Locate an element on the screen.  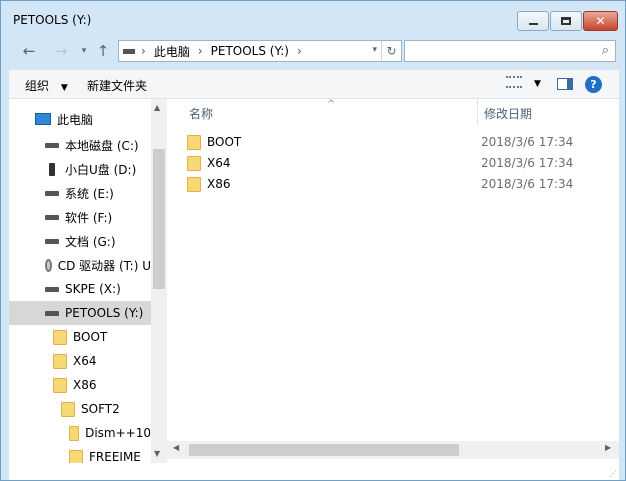
organize-button: 组织 ▼ is located at coordinates (46, 85).